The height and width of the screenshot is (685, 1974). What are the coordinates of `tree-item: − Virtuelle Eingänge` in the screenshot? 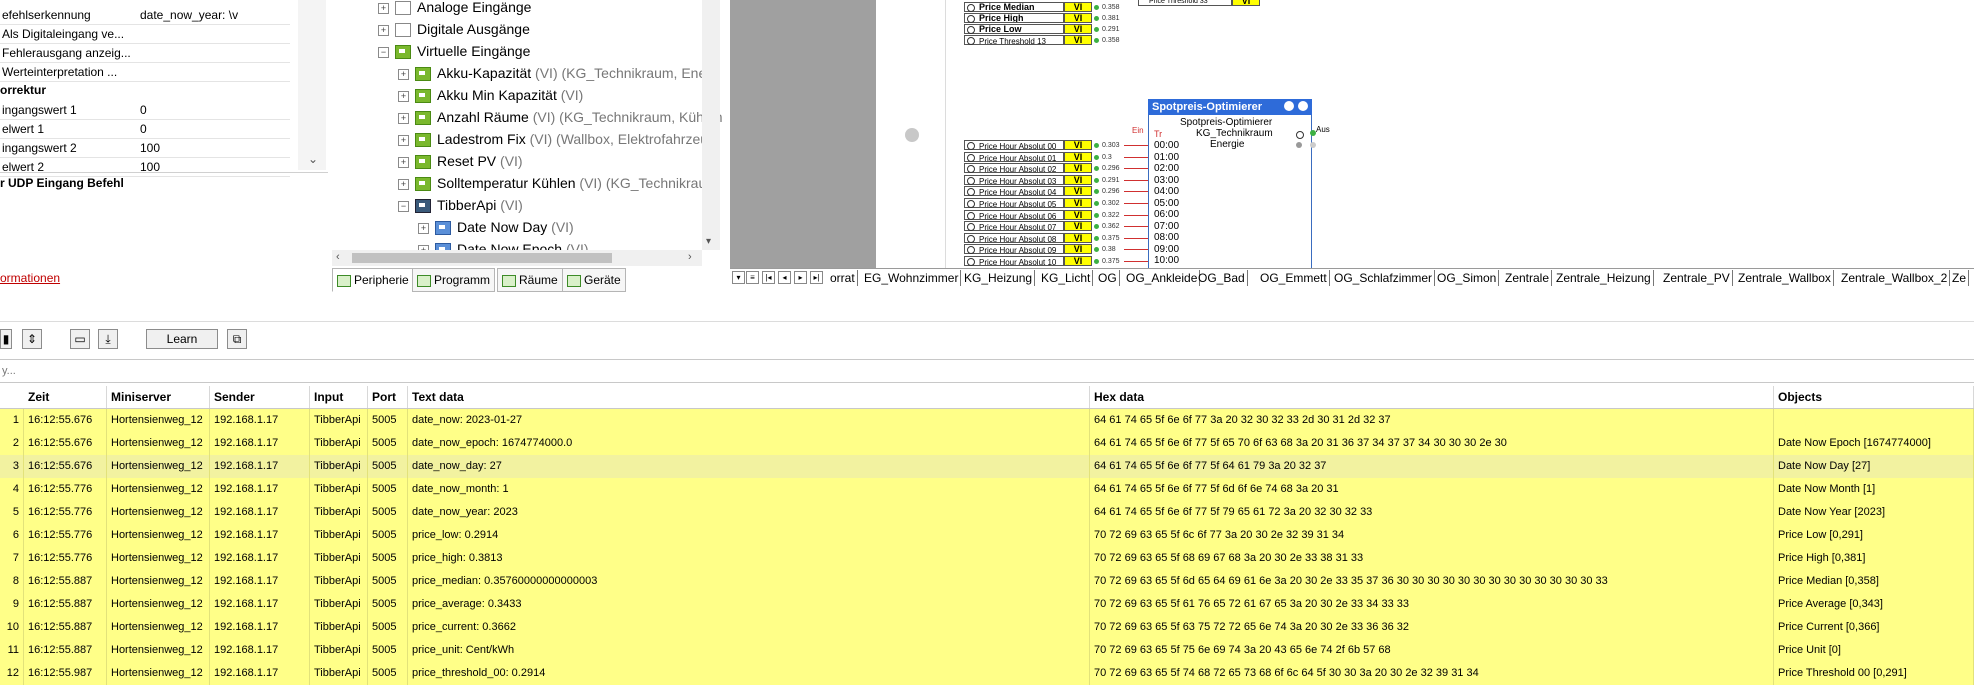 It's located at (454, 51).